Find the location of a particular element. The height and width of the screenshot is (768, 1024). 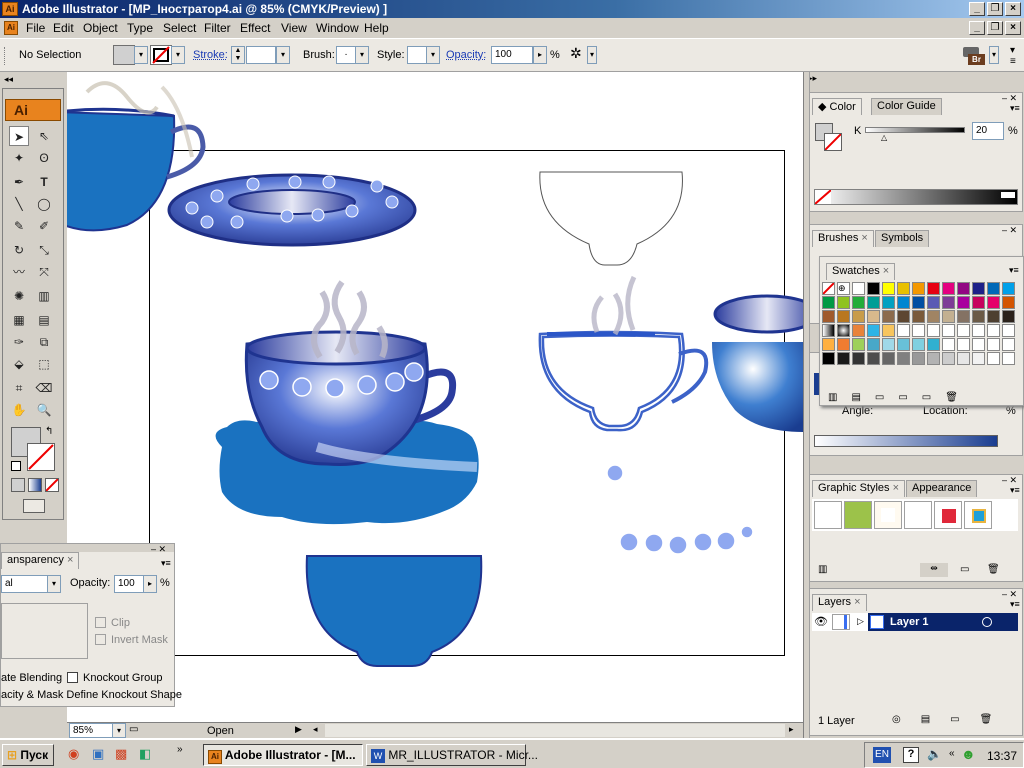

layer-row: 👁 ▷ Layer 1 is located at coordinates (915, 622).